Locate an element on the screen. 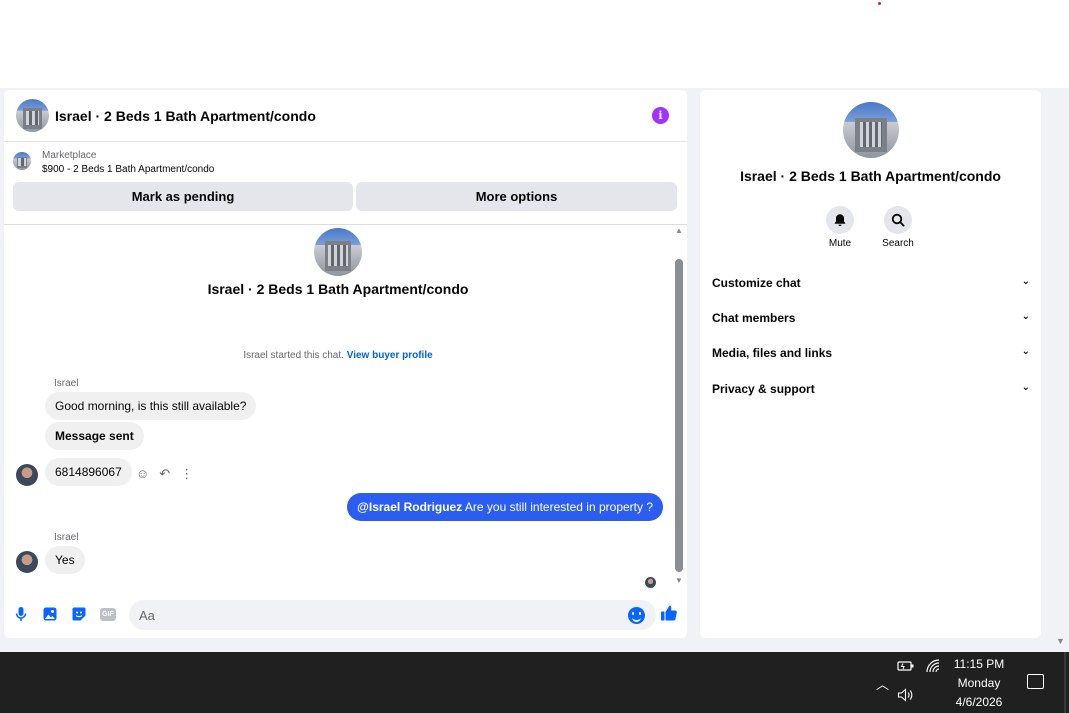 This screenshot has height=713, width=1069. windows-taskbar: ︿ 11:15 PM Monday 4/6/2026 is located at coordinates (534, 682).